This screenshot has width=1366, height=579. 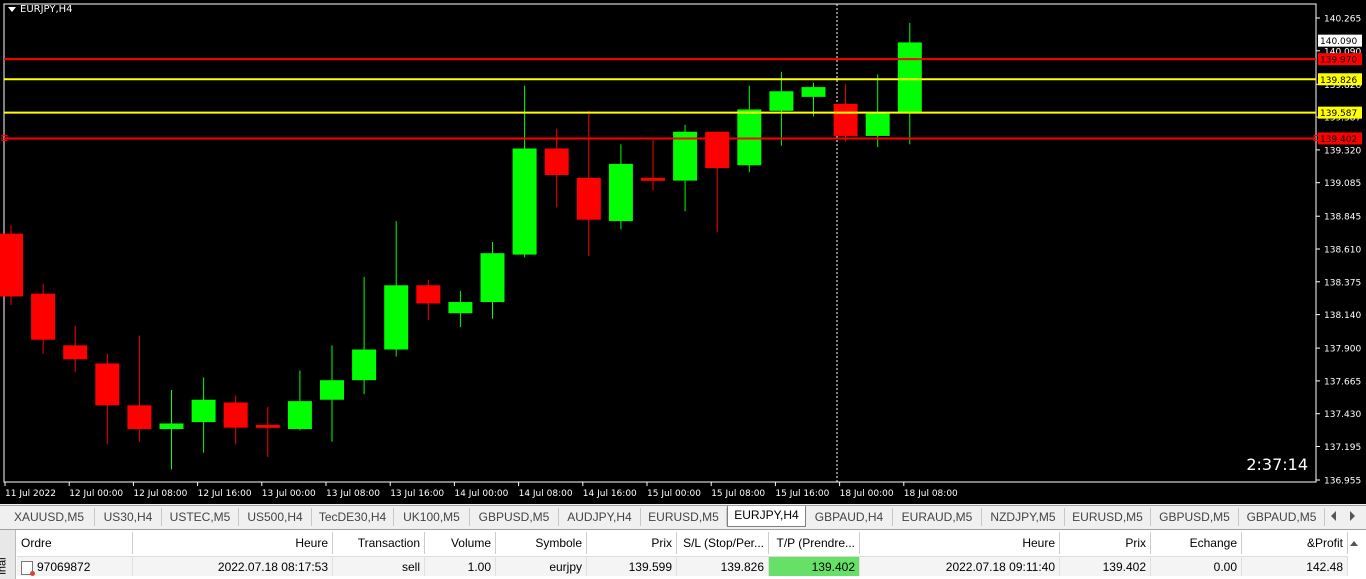 What do you see at coordinates (1108, 517) in the screenshot?
I see `tab-eurusd-m5-2: EURUSD,M5` at bounding box center [1108, 517].